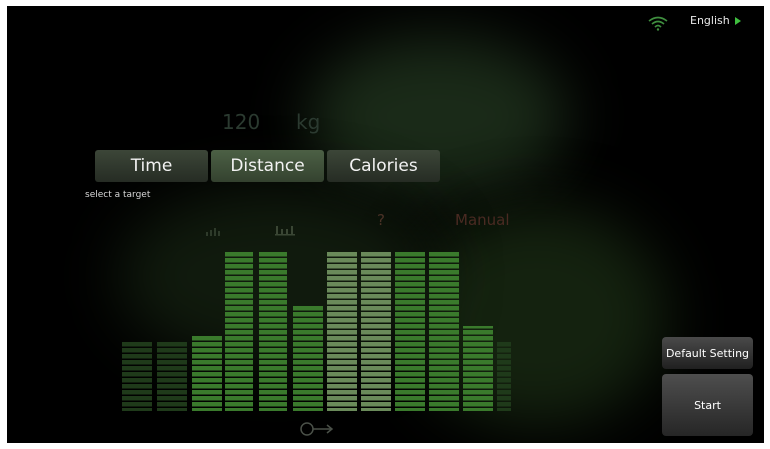 Image resolution: width=770 pixels, height=449 pixels. Describe the element at coordinates (707, 405) in the screenshot. I see `start-button: Start` at that location.